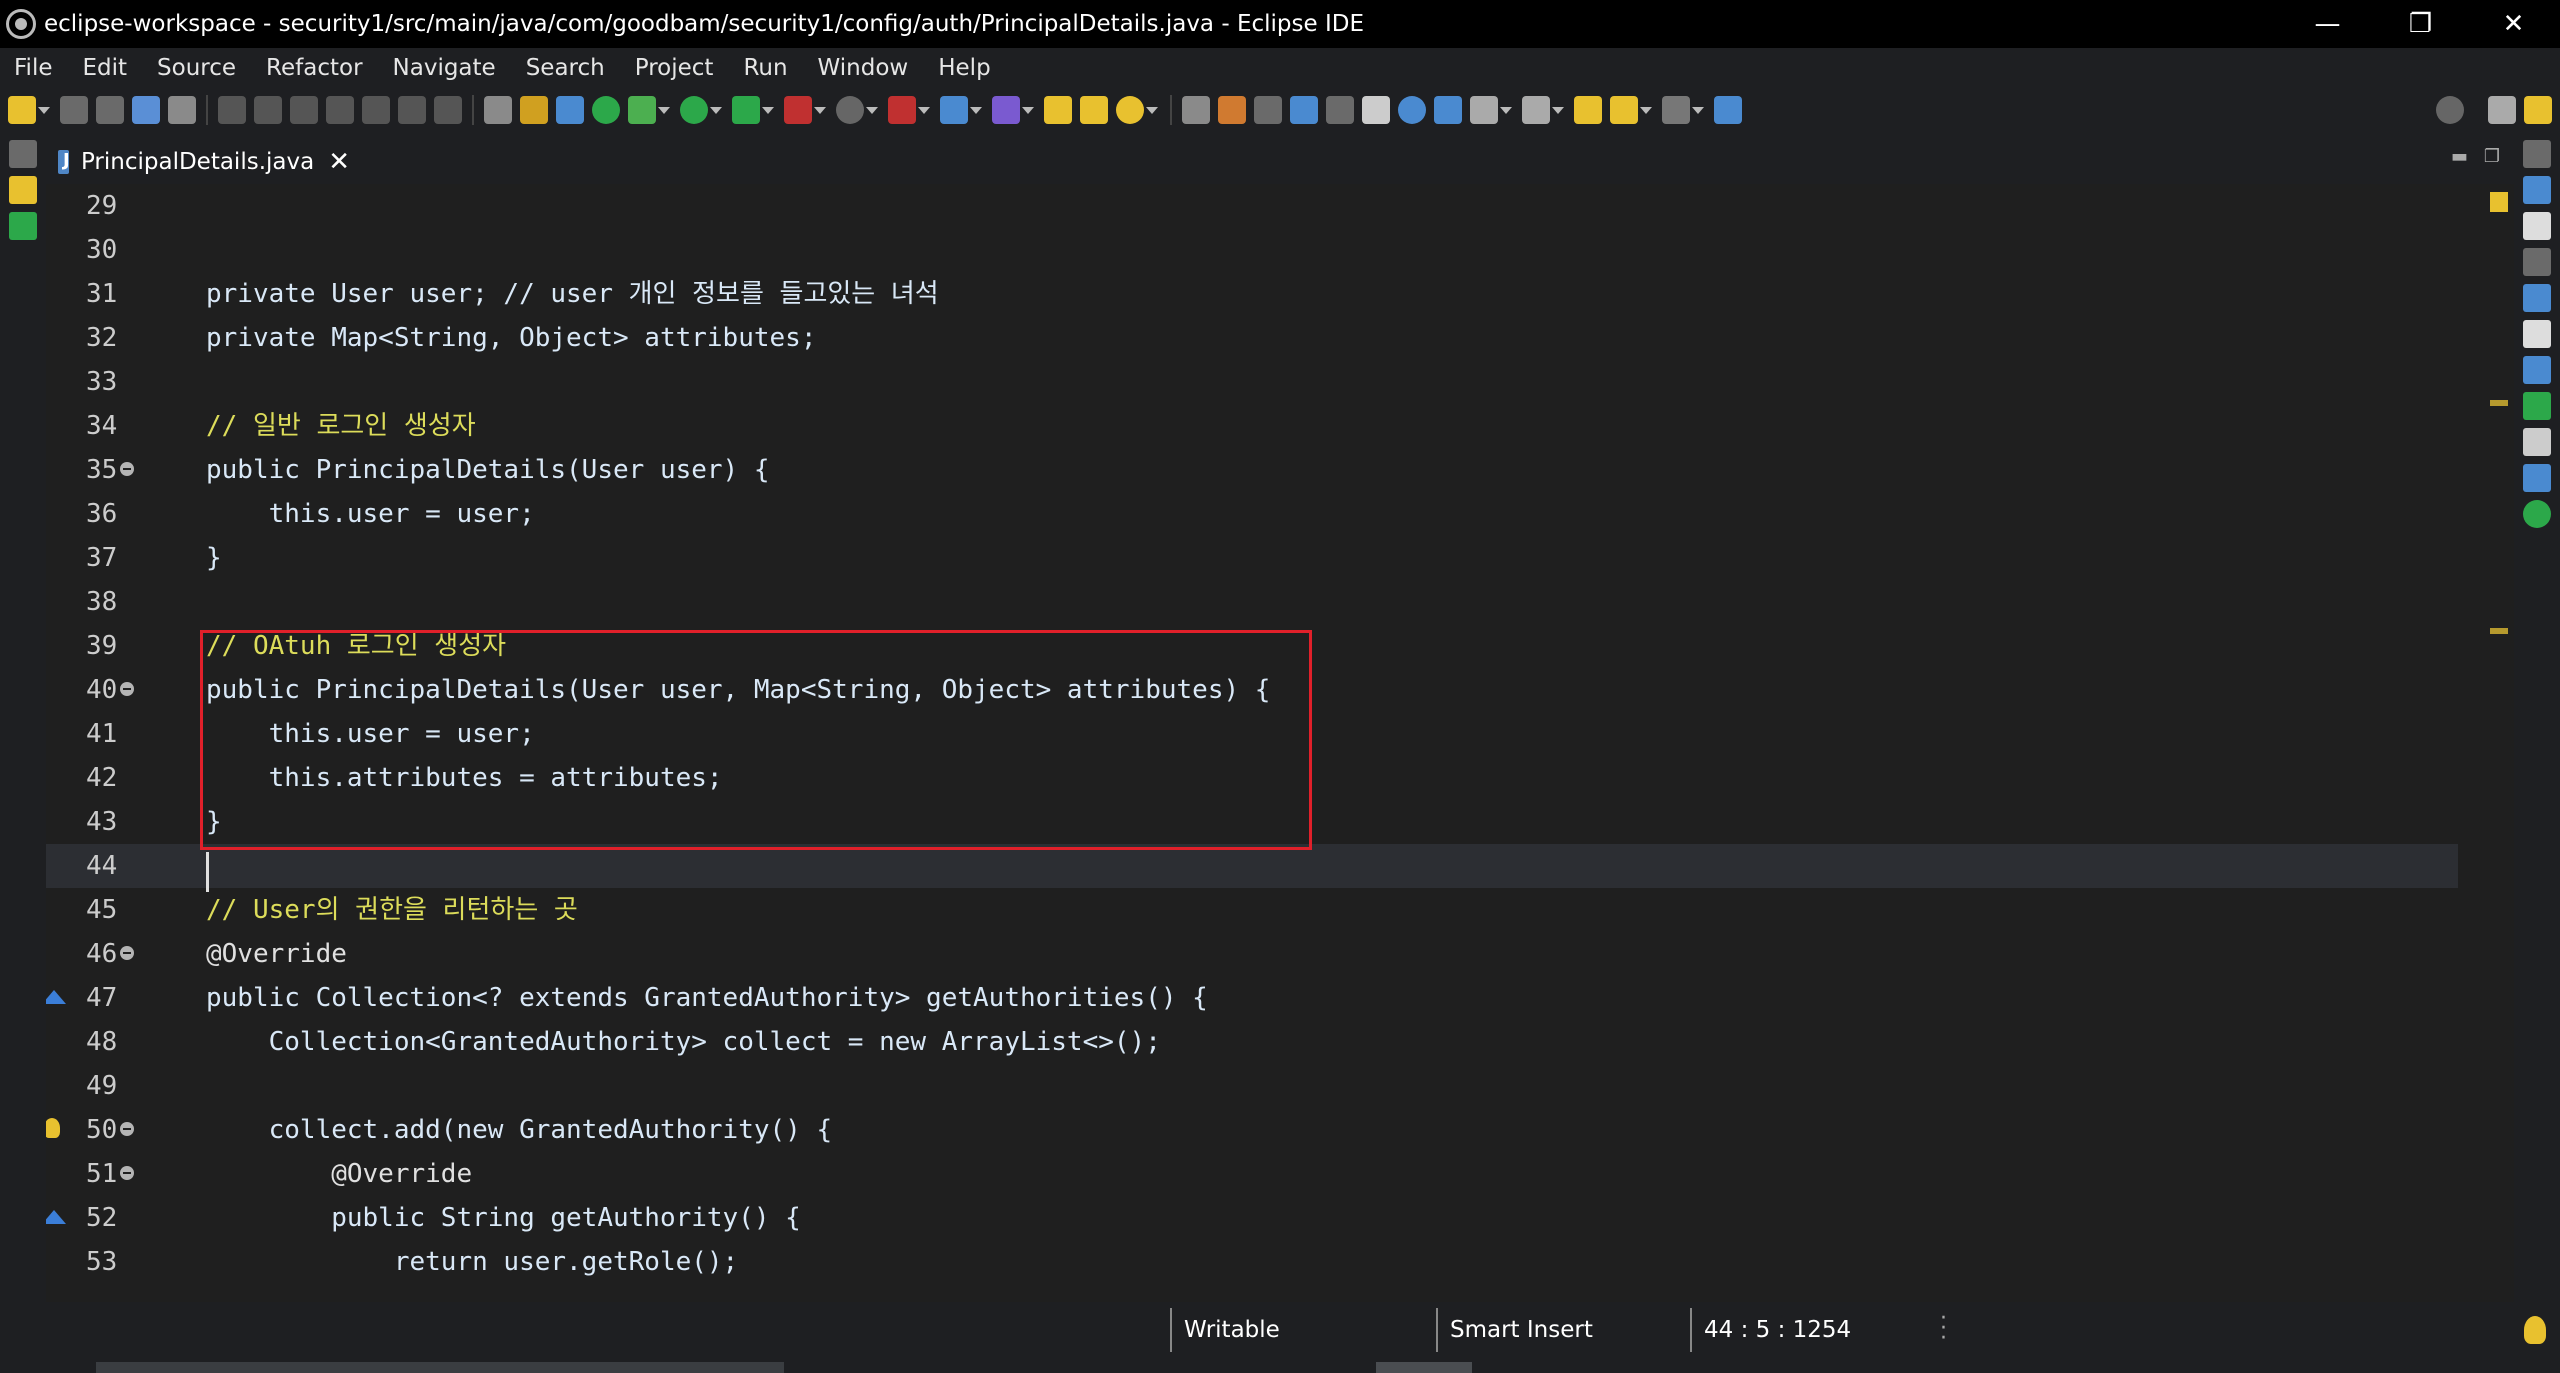 This screenshot has height=1373, width=2560. What do you see at coordinates (1376, 110) in the screenshot?
I see `pilcrow-icon` at bounding box center [1376, 110].